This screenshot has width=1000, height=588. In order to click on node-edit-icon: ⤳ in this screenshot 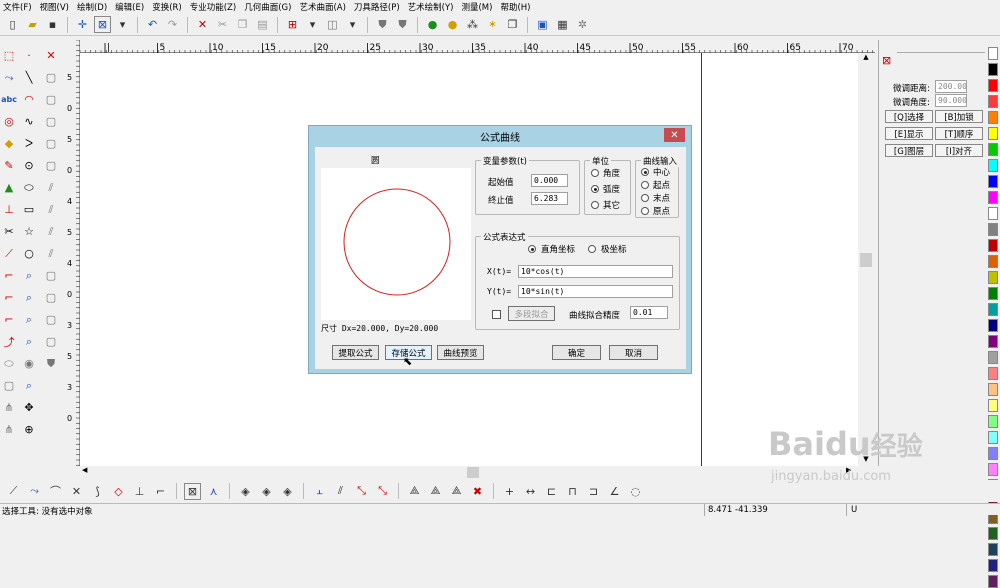, I will do `click(9, 77)`.